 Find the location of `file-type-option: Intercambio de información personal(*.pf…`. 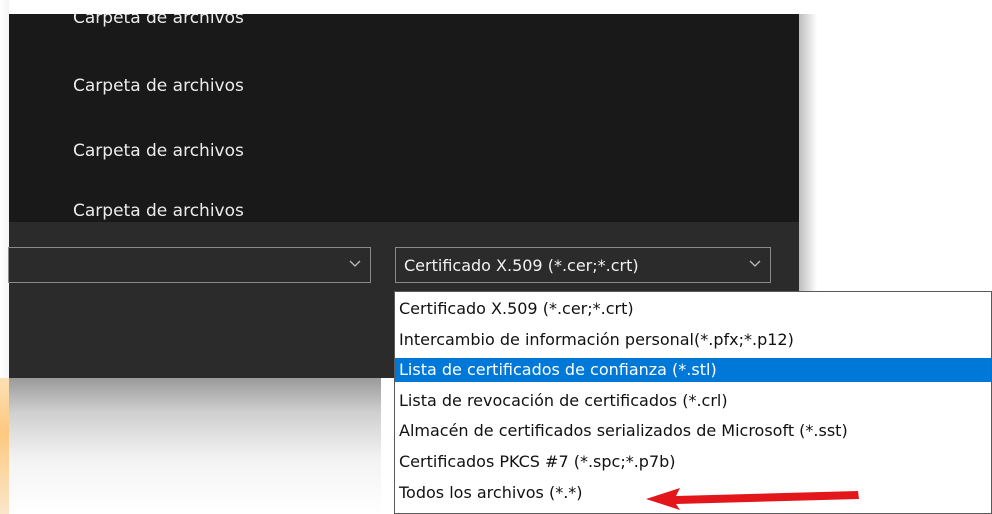

file-type-option: Intercambio de información personal(*.pf… is located at coordinates (693, 340).